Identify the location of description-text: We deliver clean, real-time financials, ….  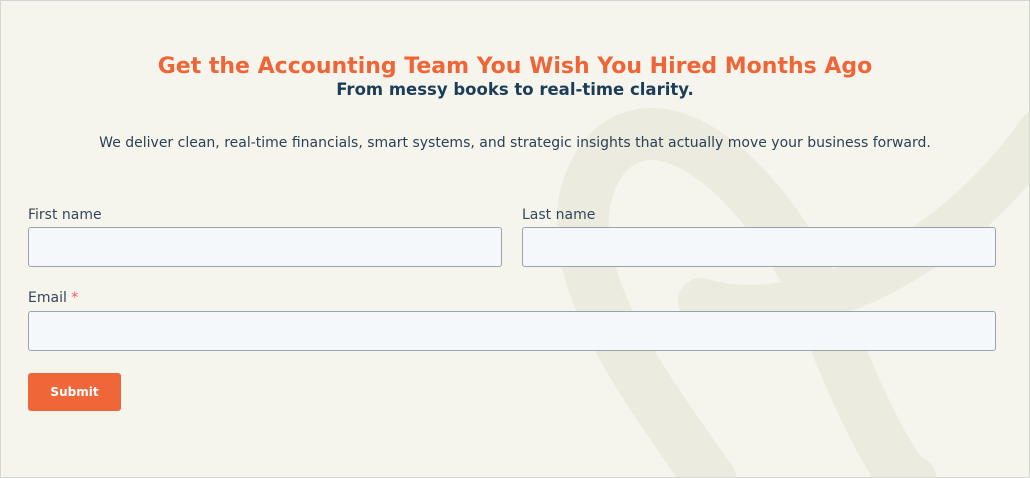
(515, 143).